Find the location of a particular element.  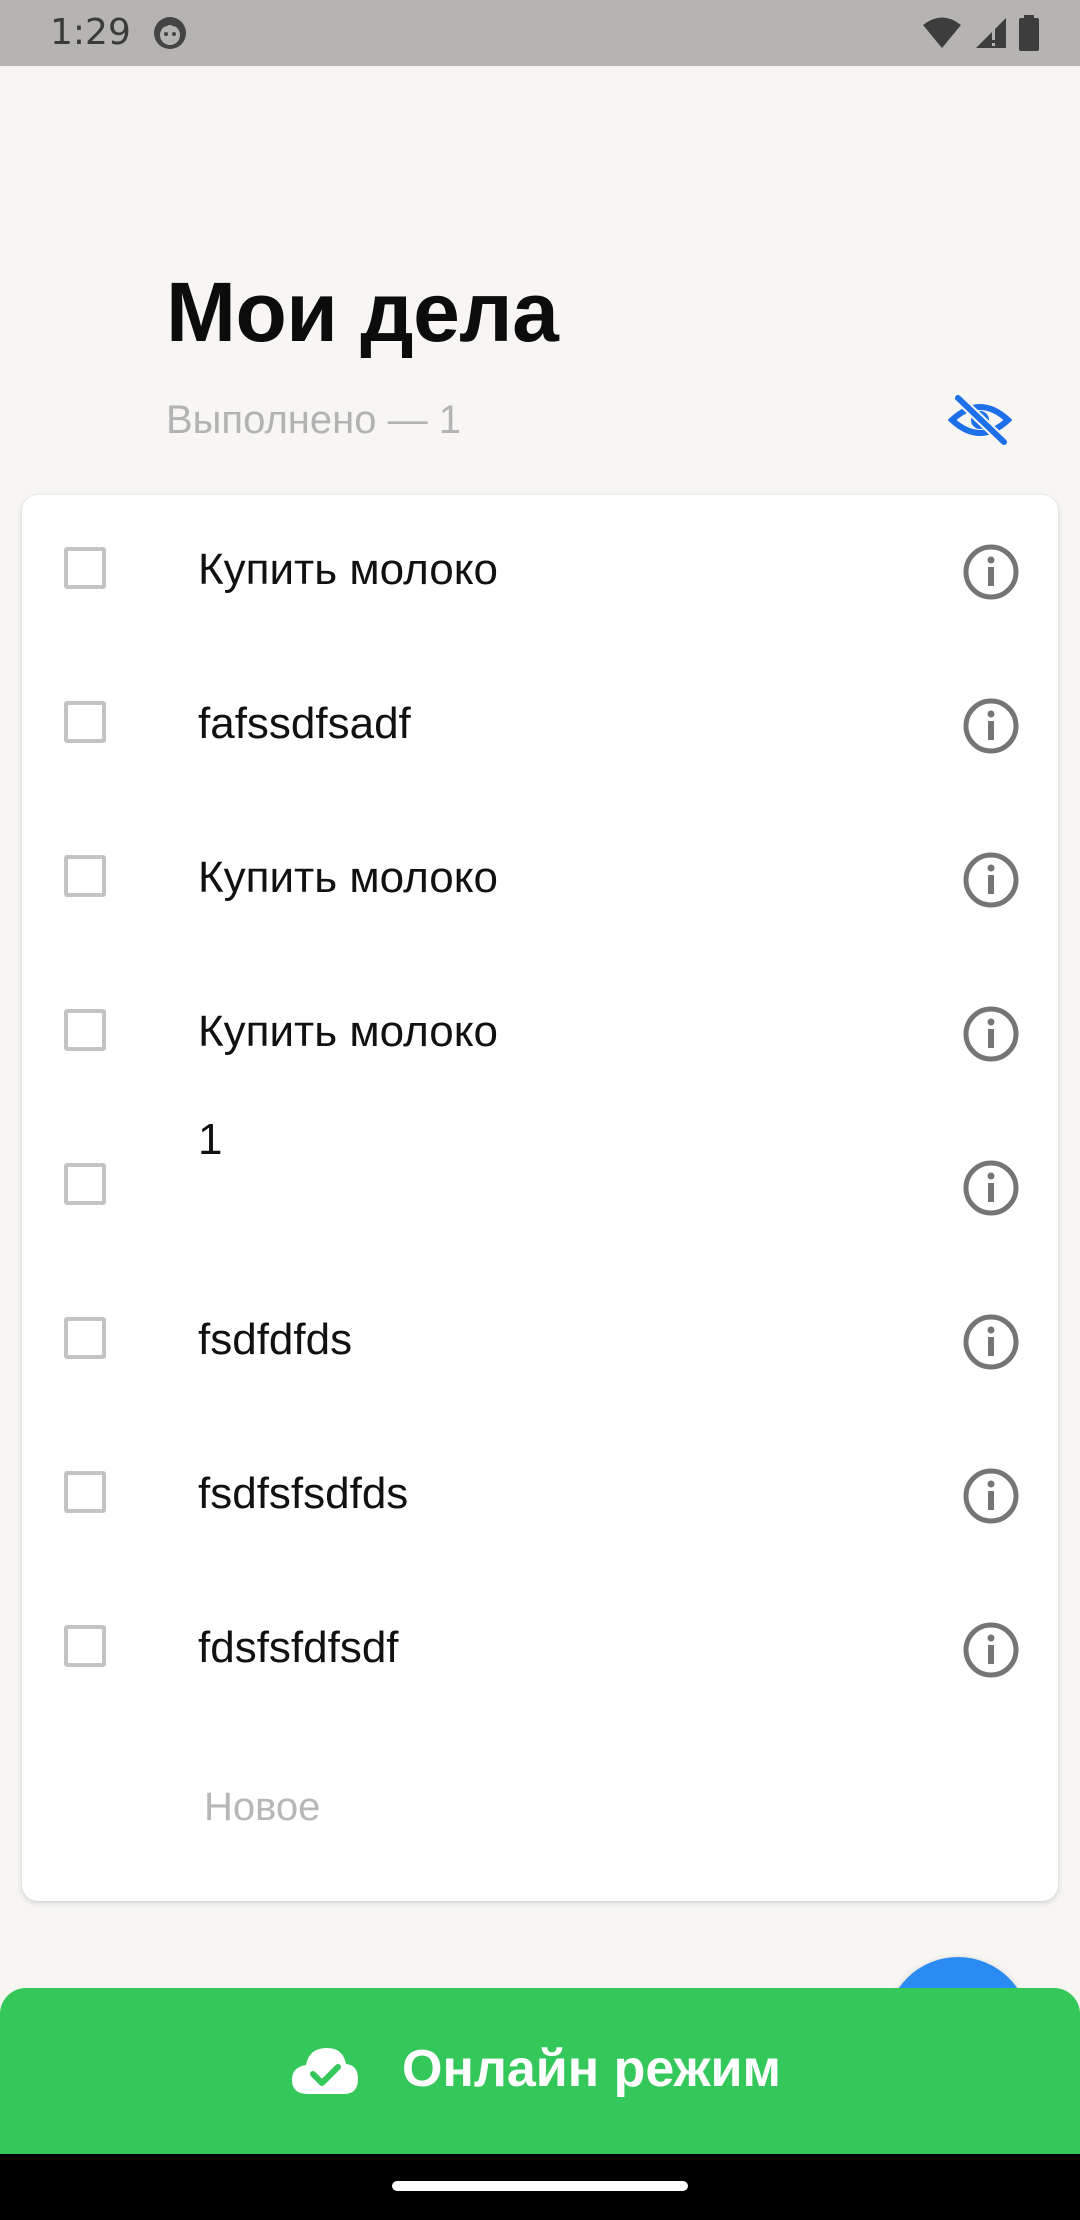

task-text: fsdfsfsdfds is located at coordinates (303, 1494).